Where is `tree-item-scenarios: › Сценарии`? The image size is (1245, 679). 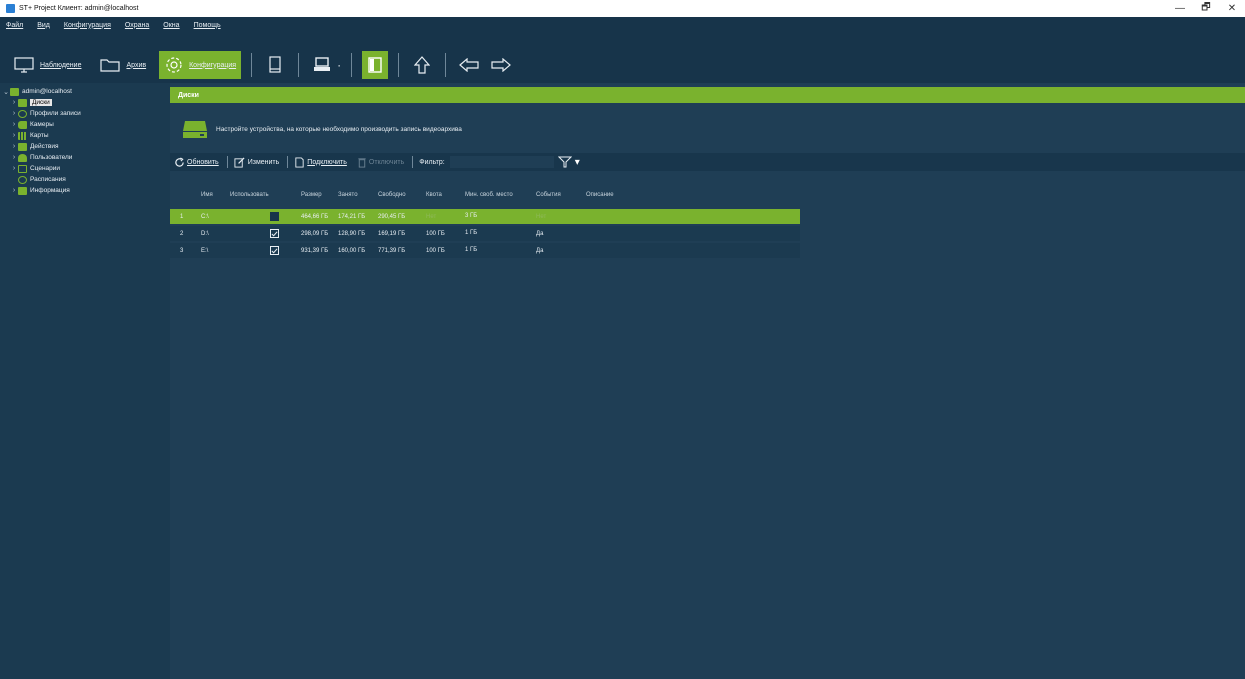 tree-item-scenarios: › Сценарии is located at coordinates (85, 168).